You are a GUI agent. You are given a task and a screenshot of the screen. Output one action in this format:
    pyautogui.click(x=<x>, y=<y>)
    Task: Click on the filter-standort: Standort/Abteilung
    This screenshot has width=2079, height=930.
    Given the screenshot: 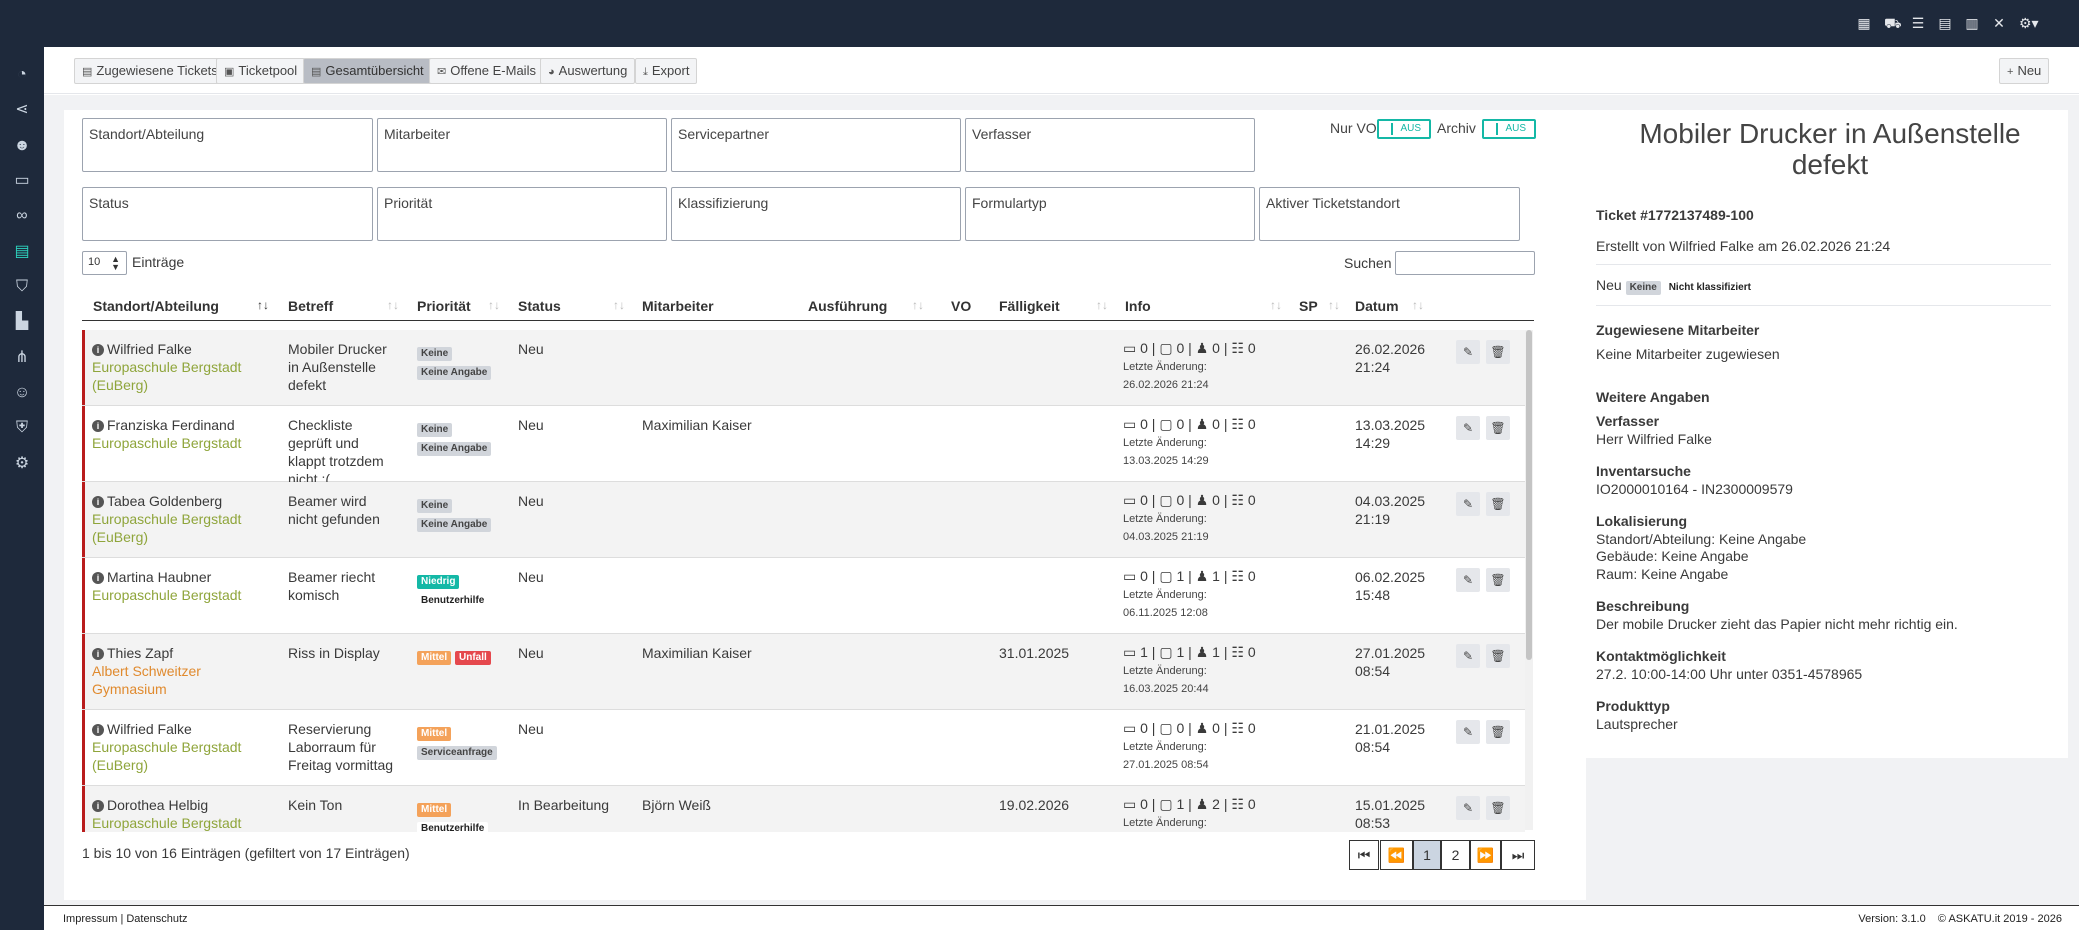 What is the action you would take?
    pyautogui.click(x=227, y=145)
    